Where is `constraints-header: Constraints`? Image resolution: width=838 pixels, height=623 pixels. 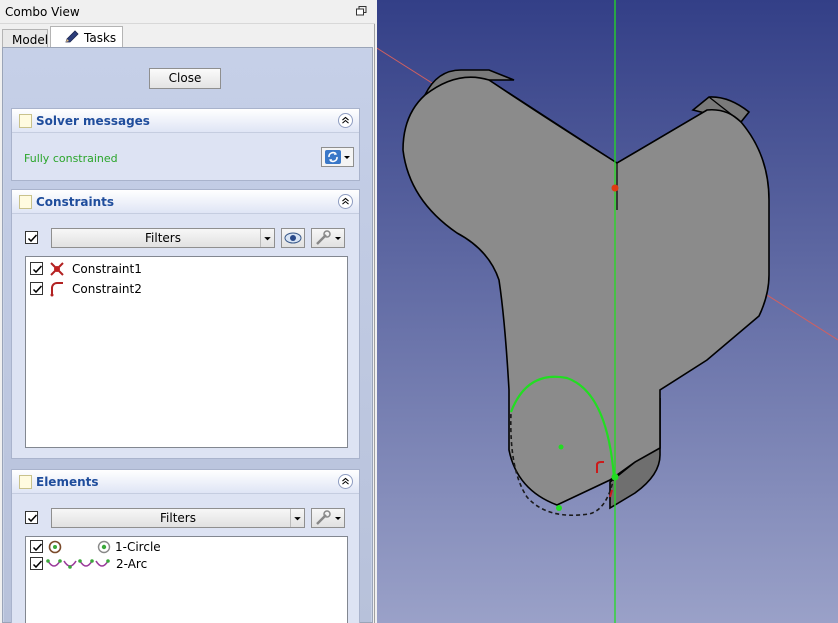
constraints-header: Constraints is located at coordinates (185, 202).